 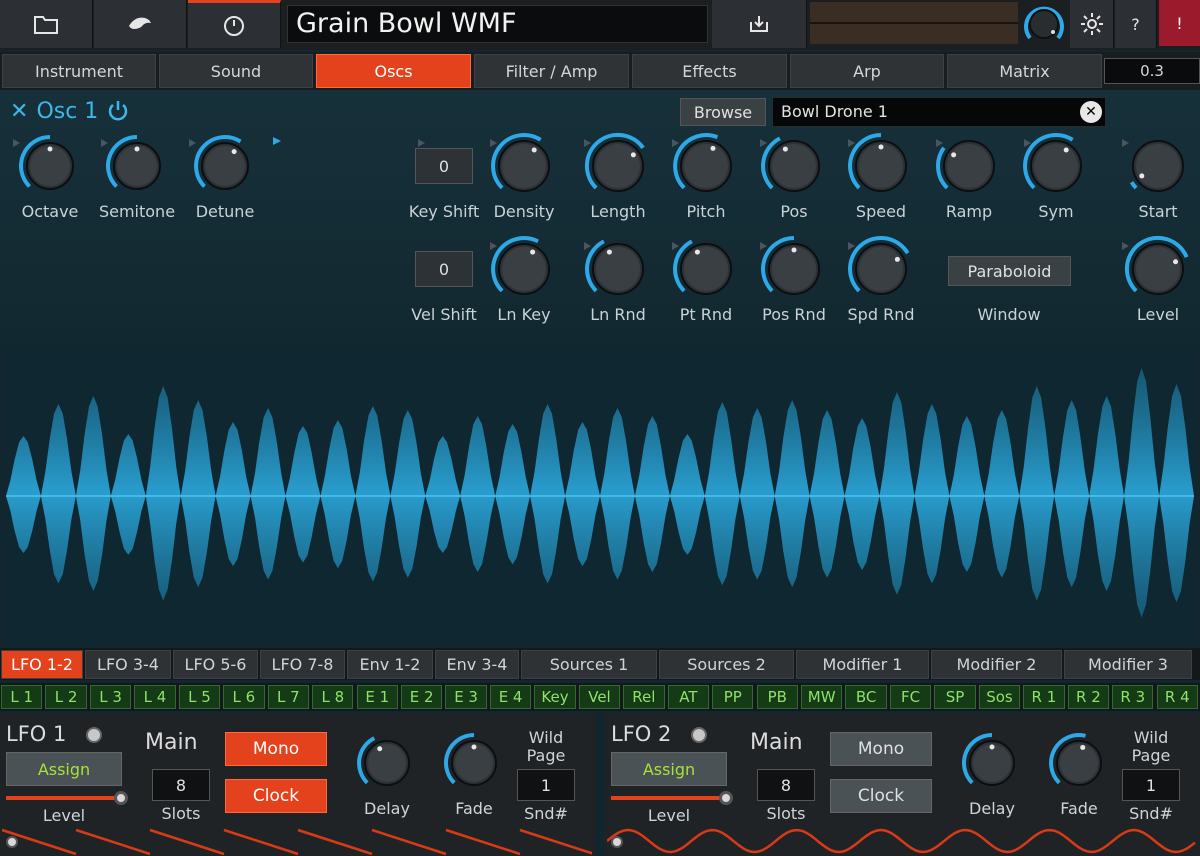 I want to click on mod-tab-modifier-1: Modifier 1, so click(x=862, y=664).